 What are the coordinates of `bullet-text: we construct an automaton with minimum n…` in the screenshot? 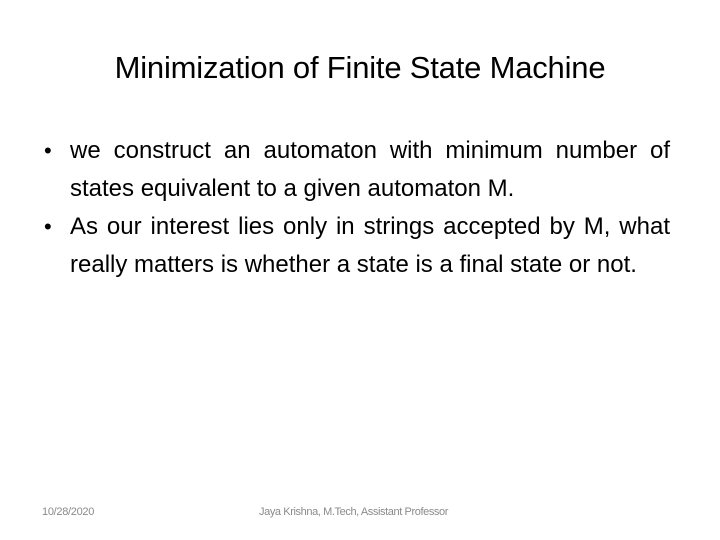 It's located at (370, 169).